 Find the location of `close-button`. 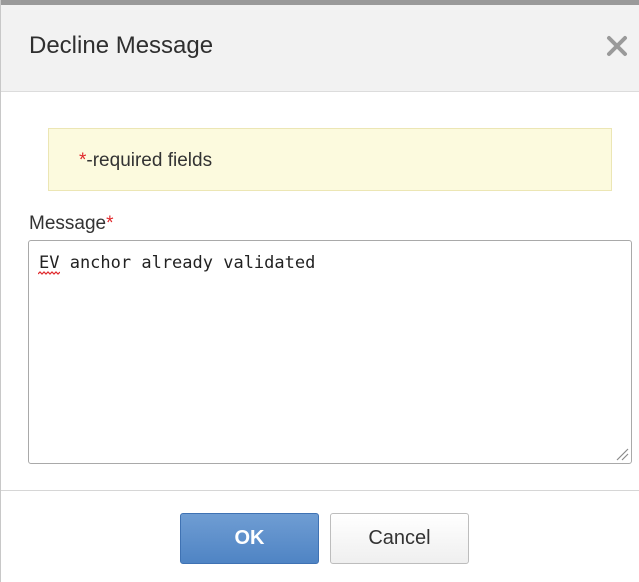

close-button is located at coordinates (617, 46).